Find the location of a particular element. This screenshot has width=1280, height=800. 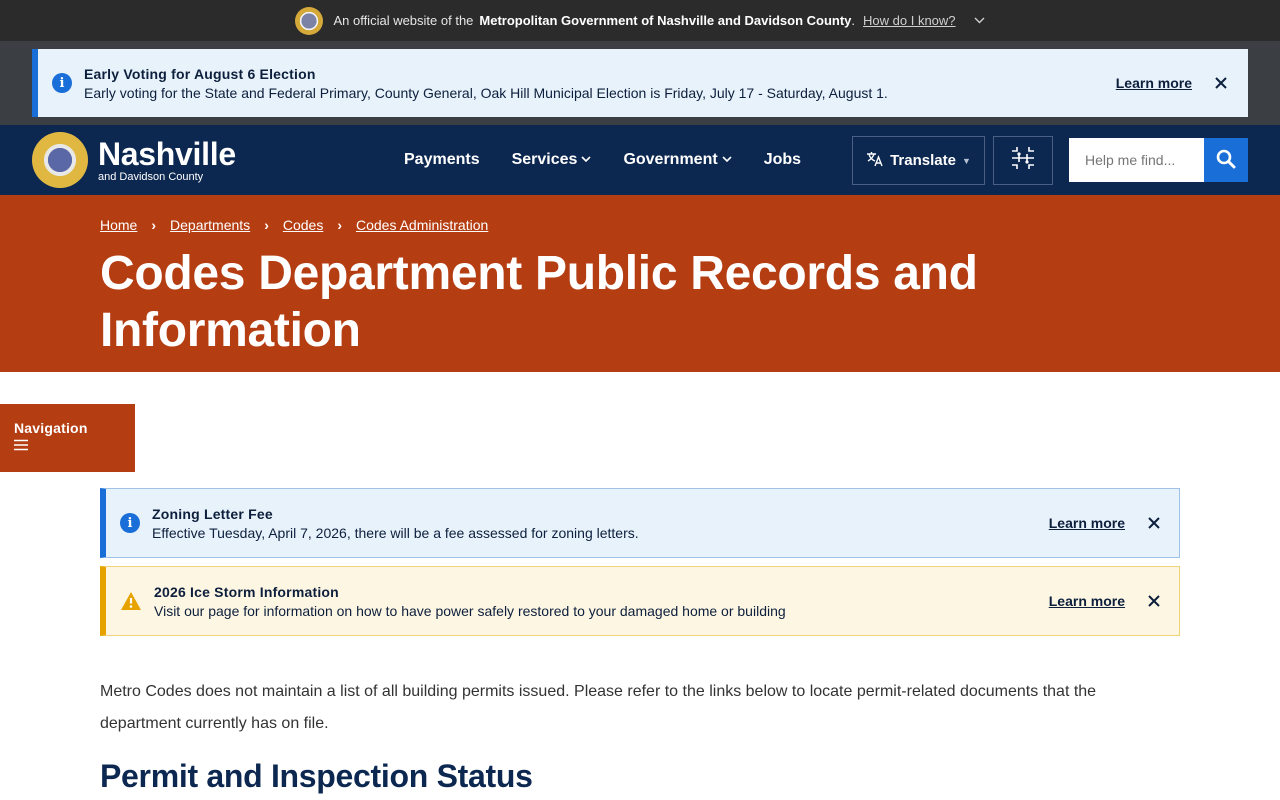

logo-name: Nashville is located at coordinates (167, 153).